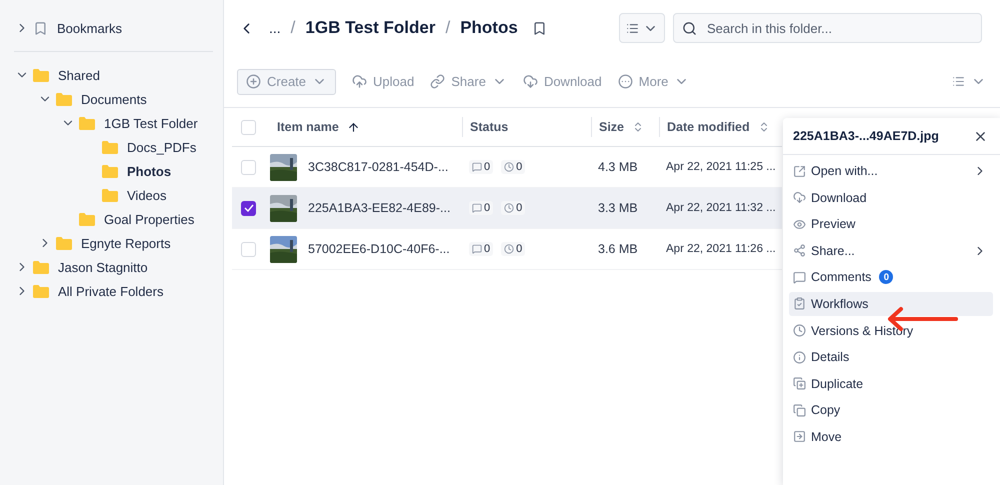 This screenshot has width=1000, height=485. I want to click on select-all-checkbox, so click(248, 127).